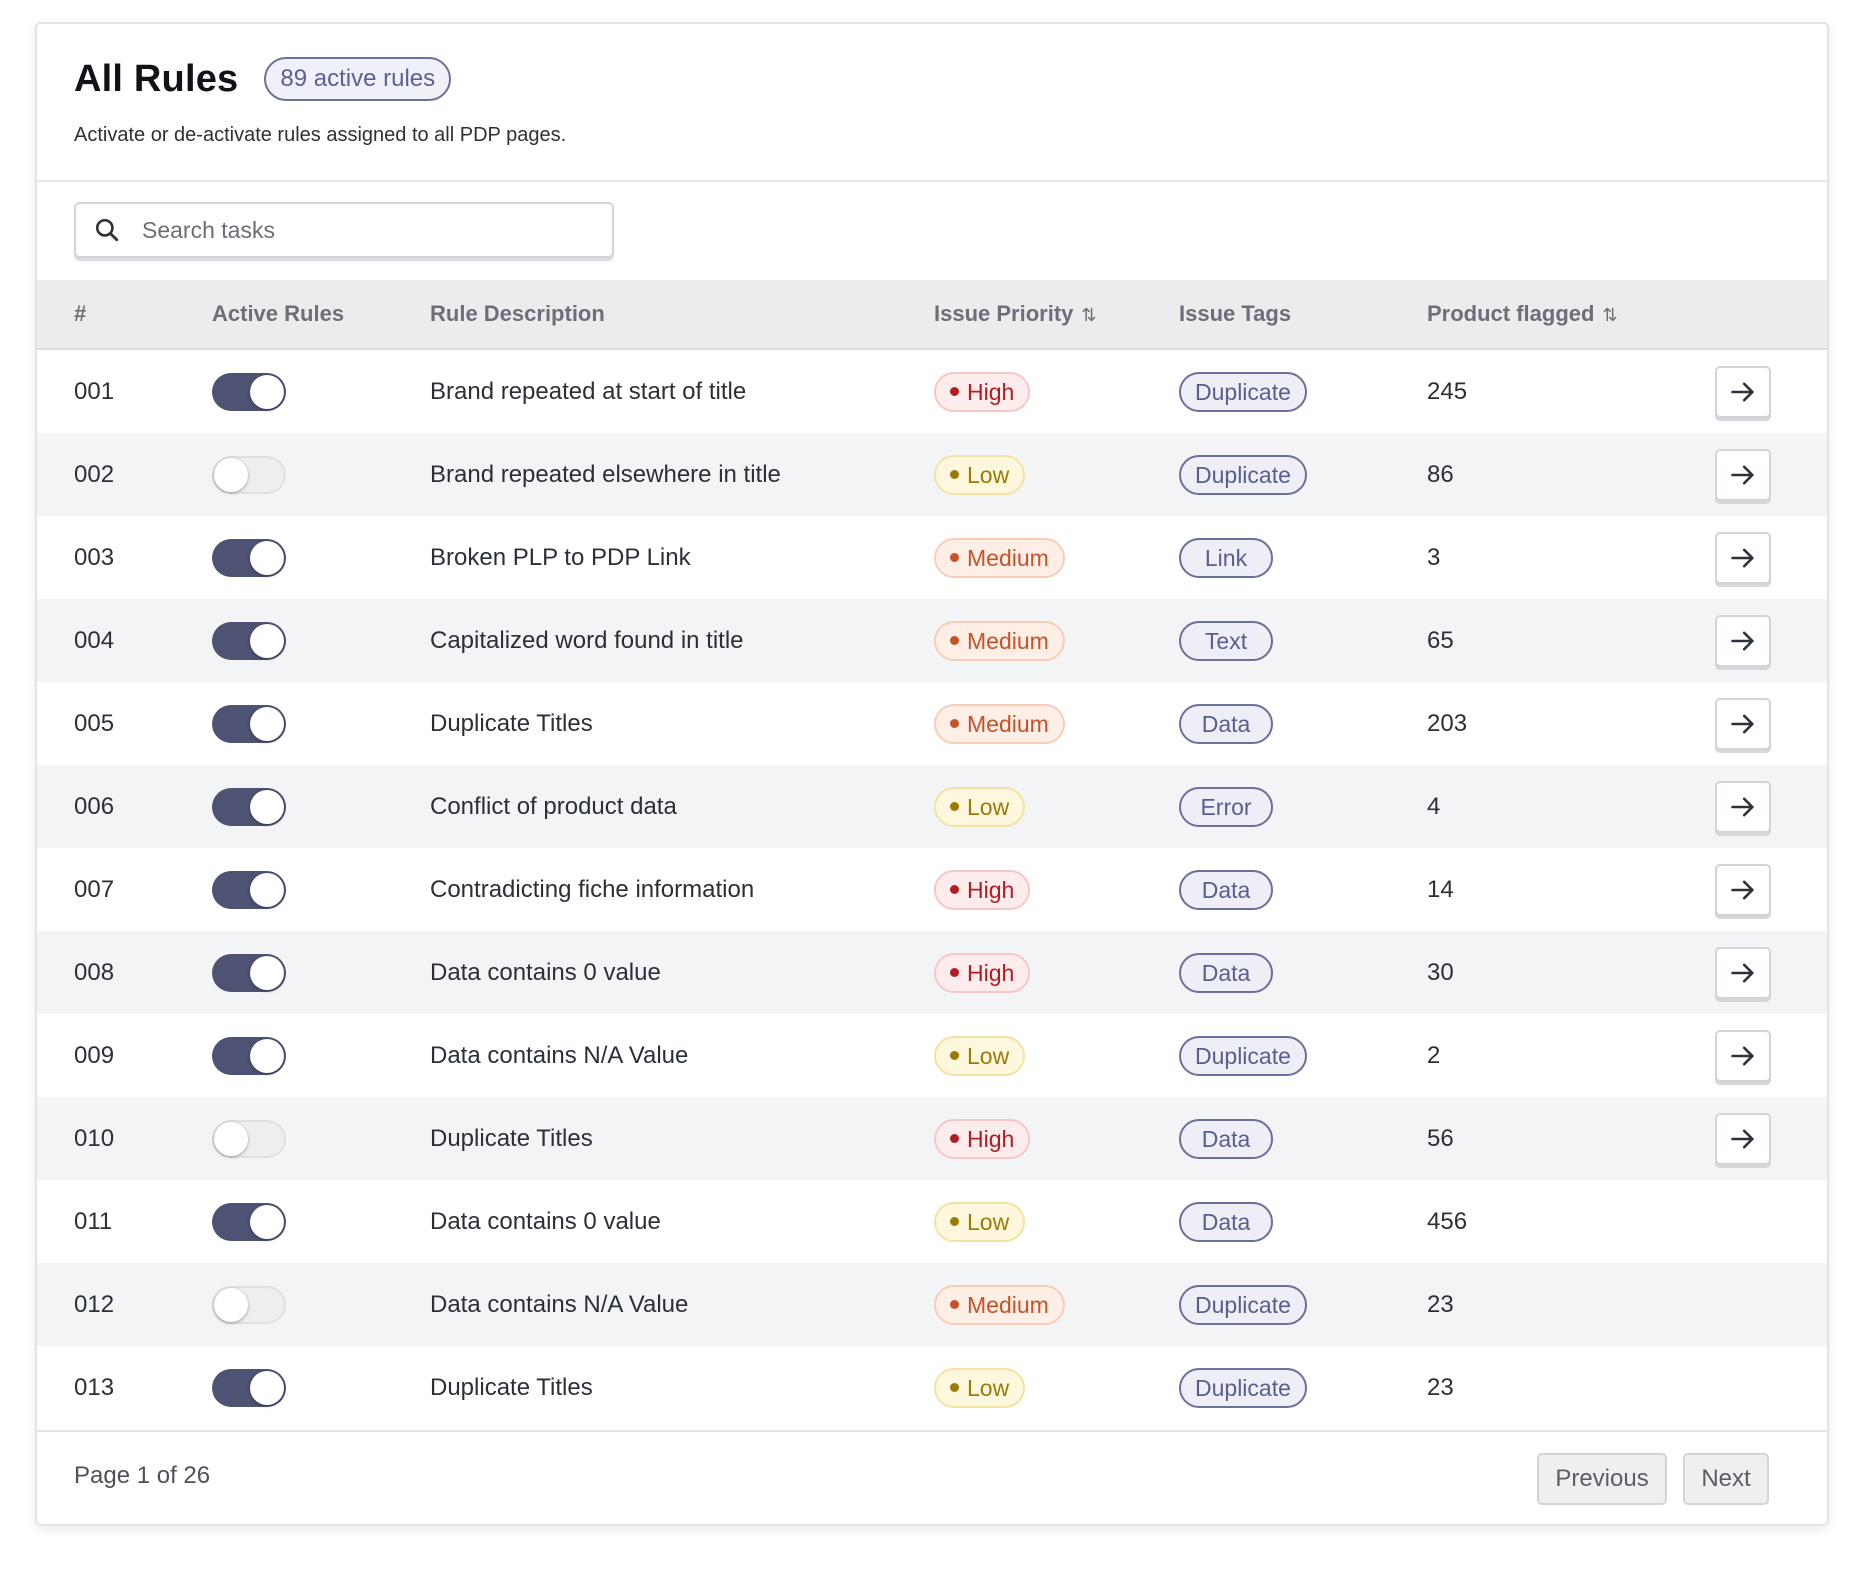  I want to click on column-header-number: #, so click(80, 313).